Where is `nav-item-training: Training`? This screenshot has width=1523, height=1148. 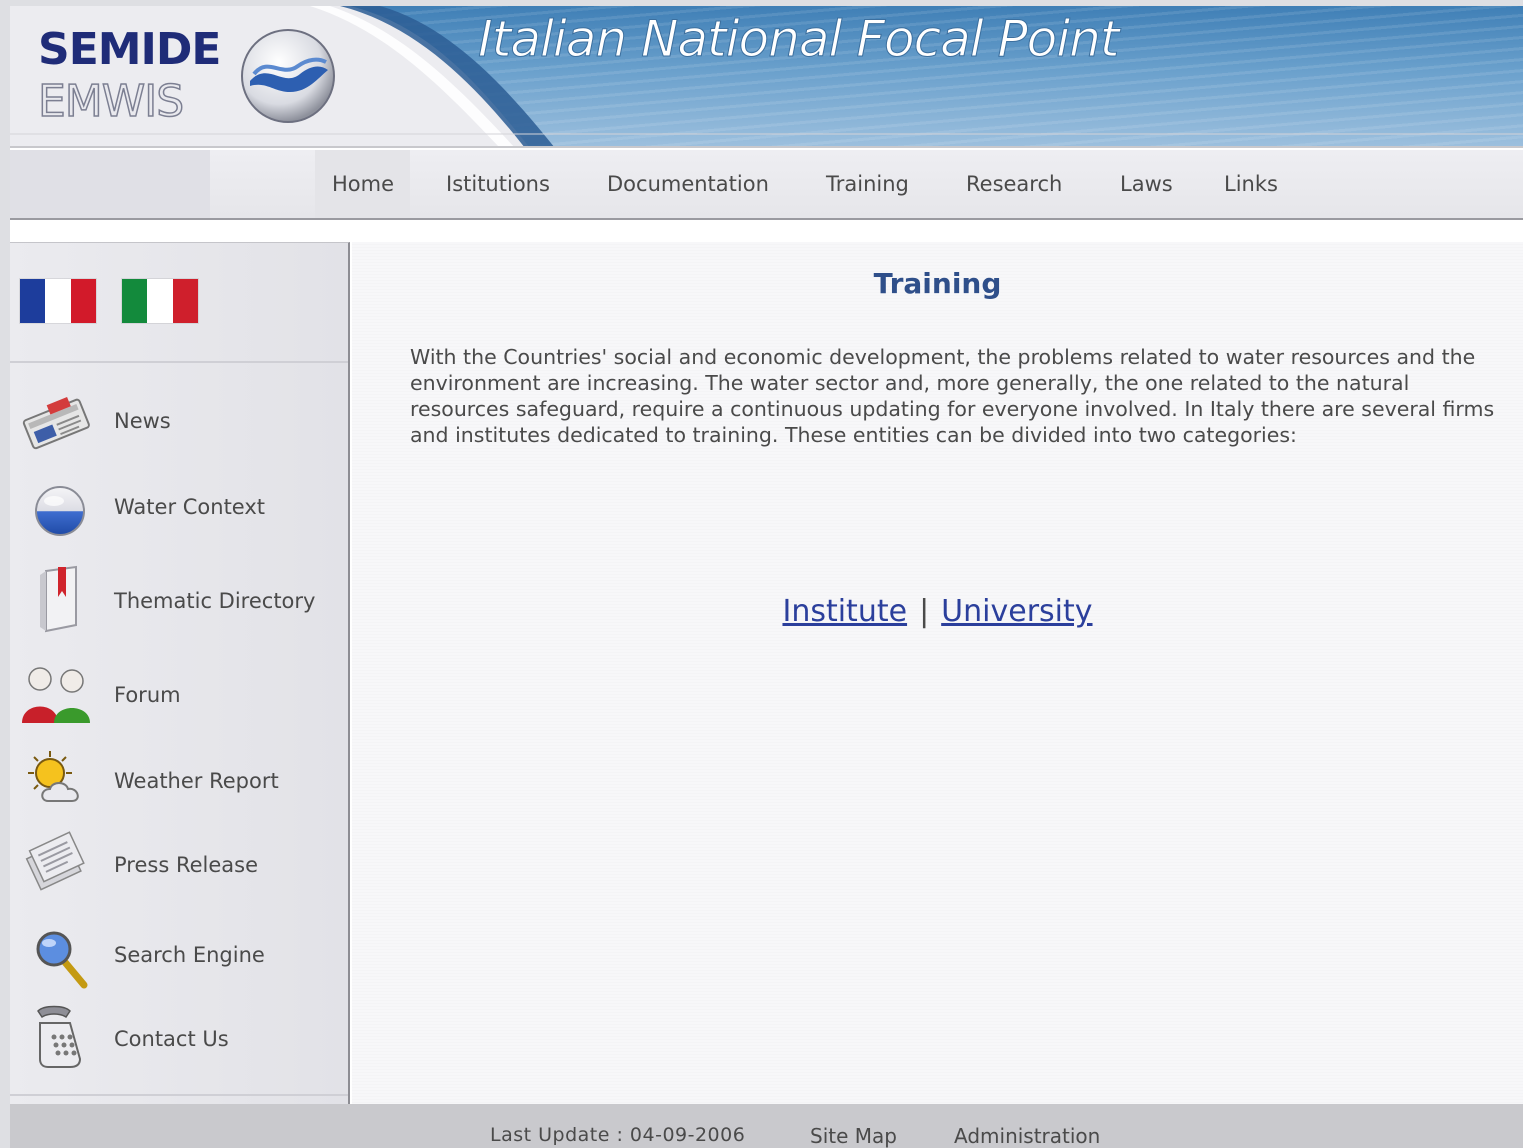
nav-item-training: Training is located at coordinates (867, 184).